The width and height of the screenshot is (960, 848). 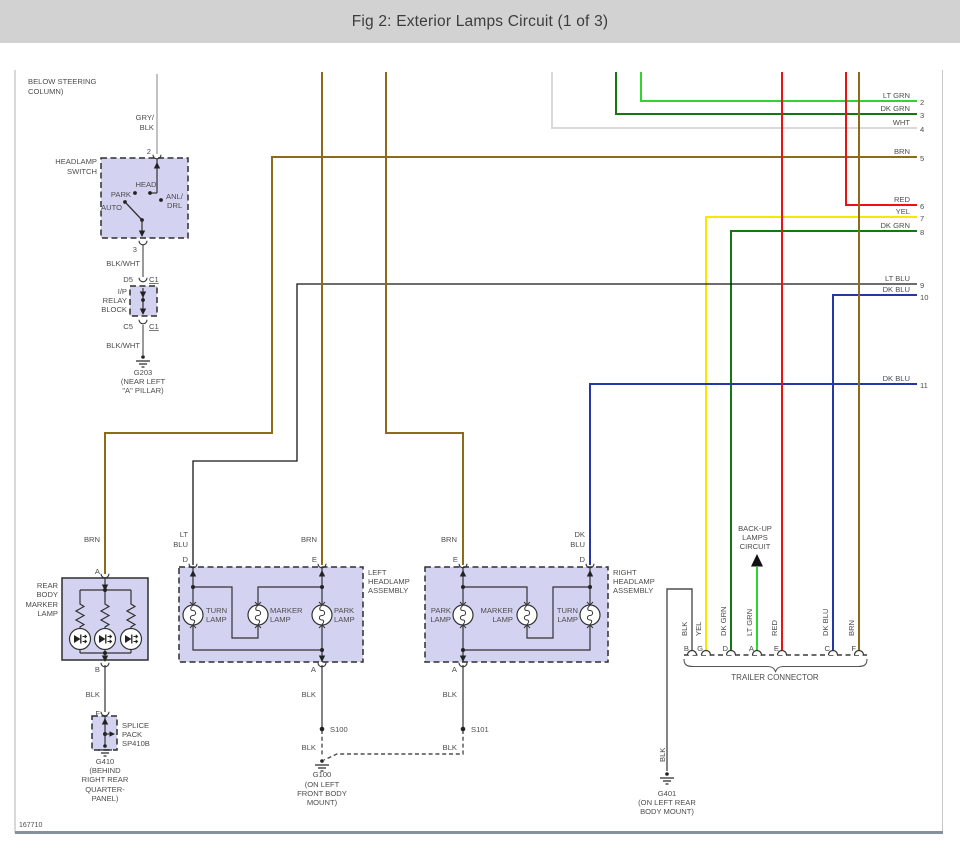 What do you see at coordinates (92, 539) in the screenshot?
I see `rear-feed-brn-label: BRN` at bounding box center [92, 539].